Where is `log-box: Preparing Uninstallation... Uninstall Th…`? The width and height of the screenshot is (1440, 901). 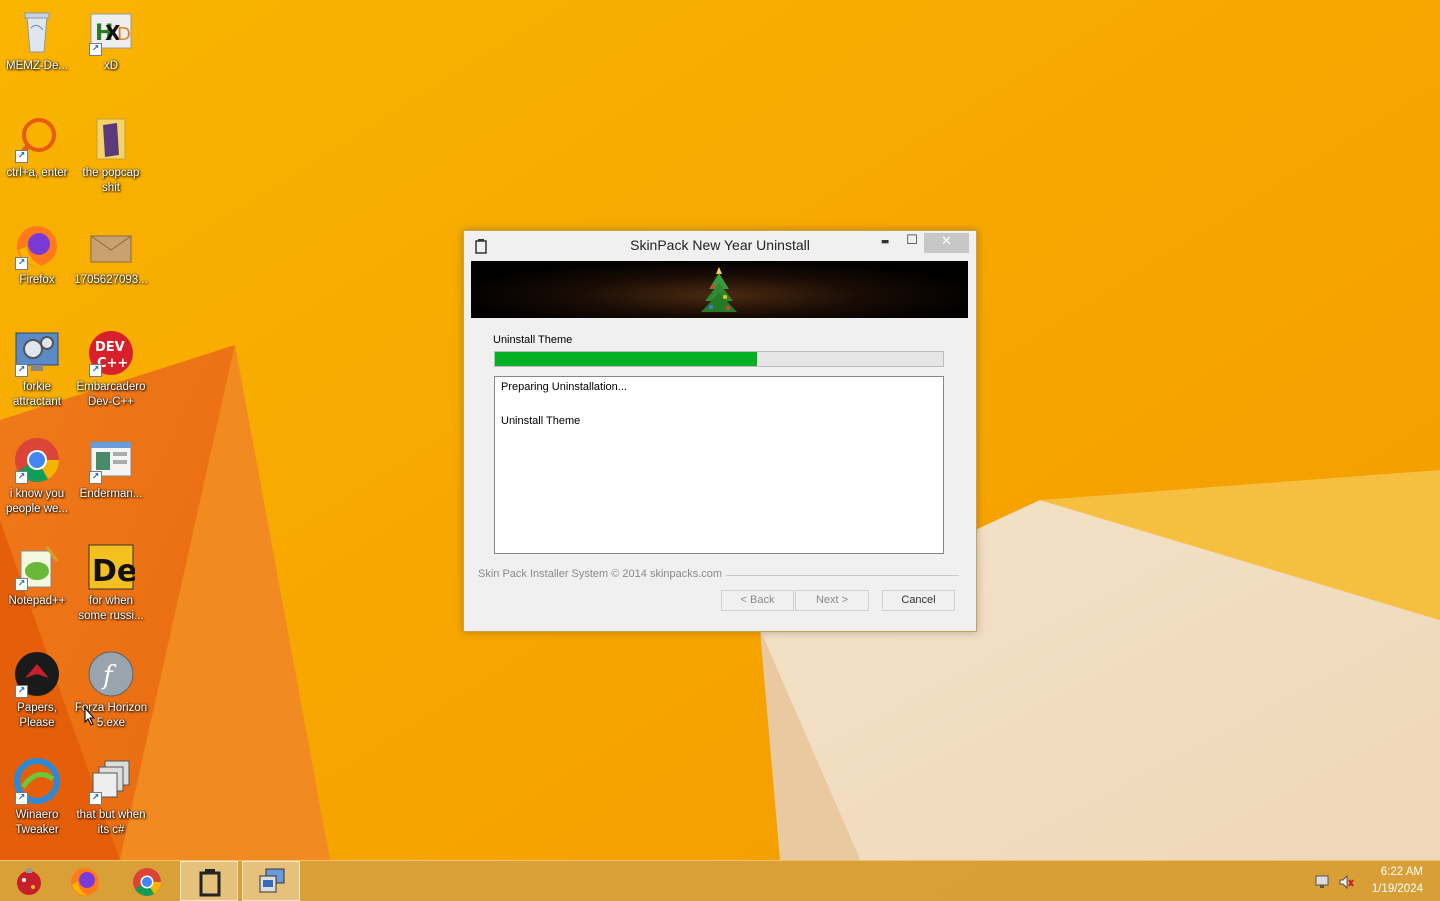
log-box: Preparing Uninstallation... Uninstall Th… is located at coordinates (719, 465).